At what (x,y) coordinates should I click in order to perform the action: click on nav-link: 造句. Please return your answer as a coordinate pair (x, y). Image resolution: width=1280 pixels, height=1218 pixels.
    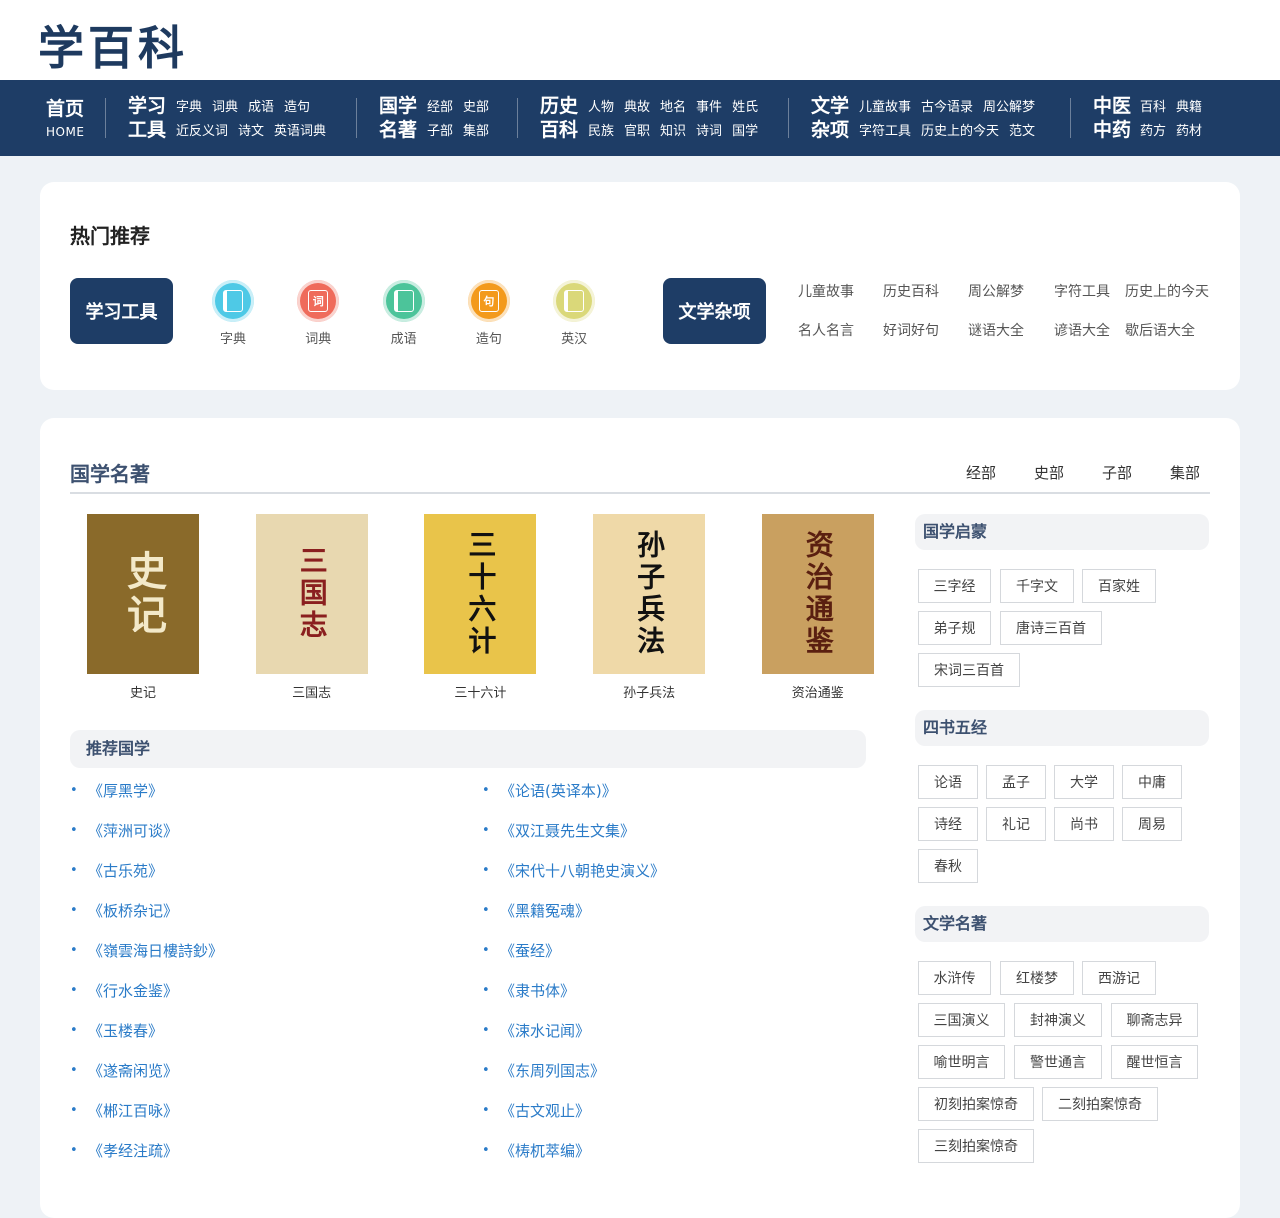
    Looking at the image, I should click on (297, 107).